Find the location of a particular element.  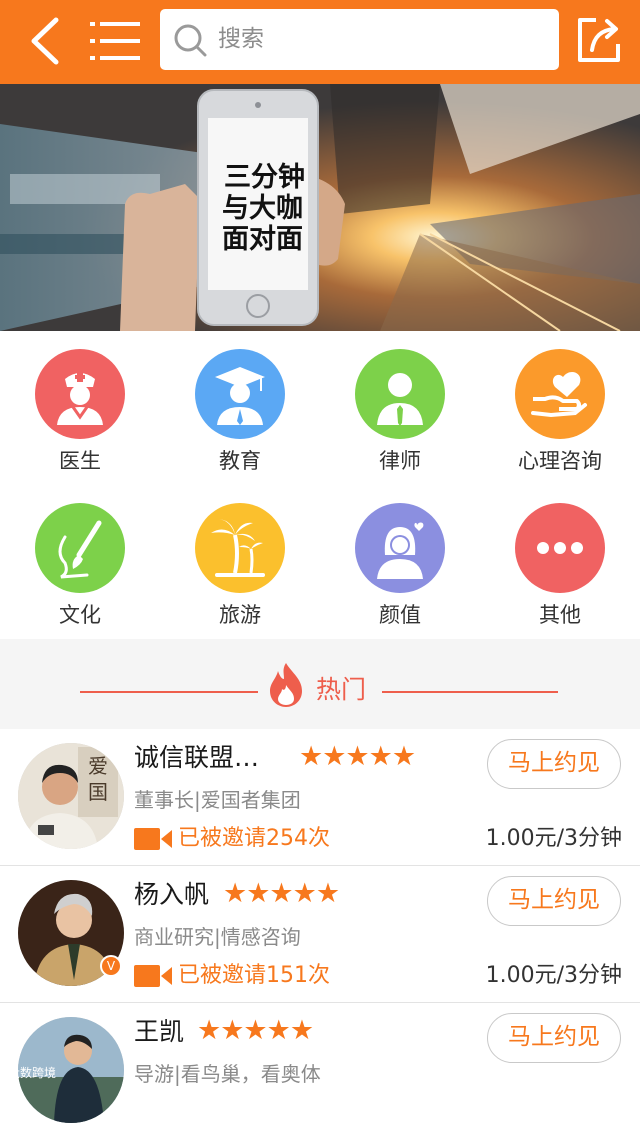

graduate-icon is located at coordinates (240, 394).